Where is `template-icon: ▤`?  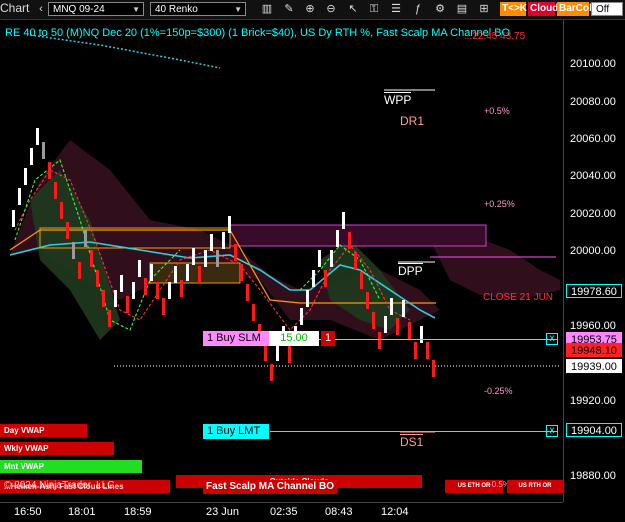
template-icon: ▤ is located at coordinates (462, 9).